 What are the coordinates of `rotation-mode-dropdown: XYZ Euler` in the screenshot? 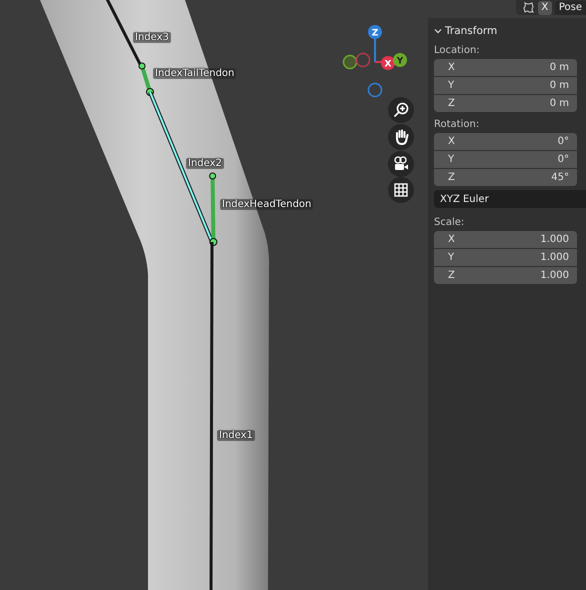 It's located at (510, 199).